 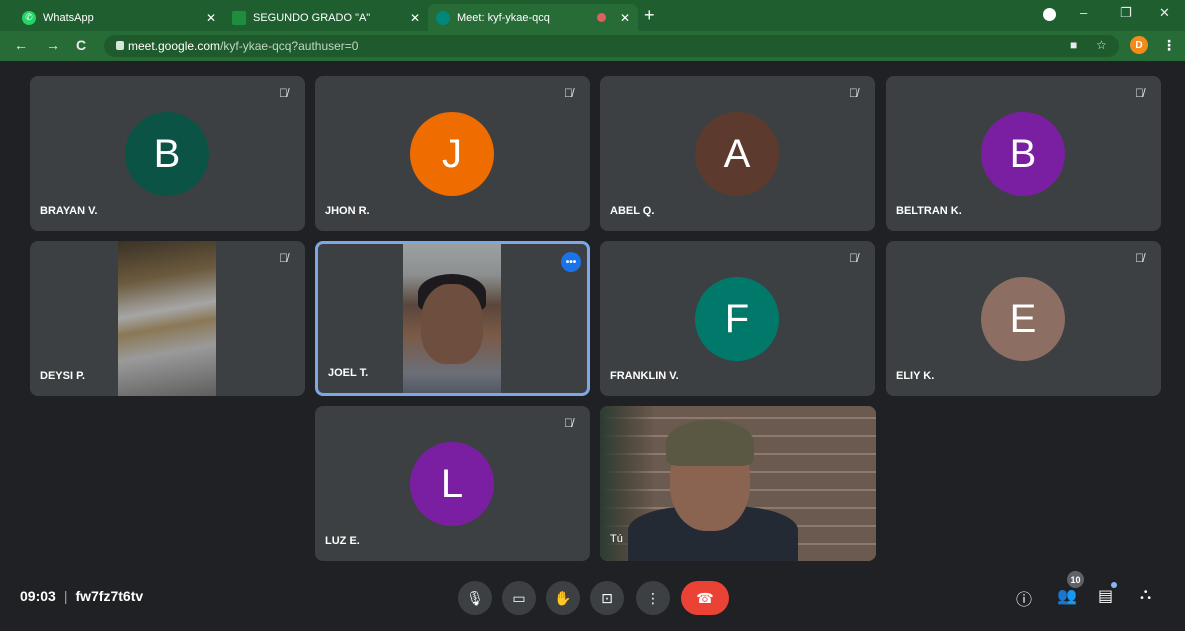 I want to click on forward-icon: →, so click(x=53, y=45).